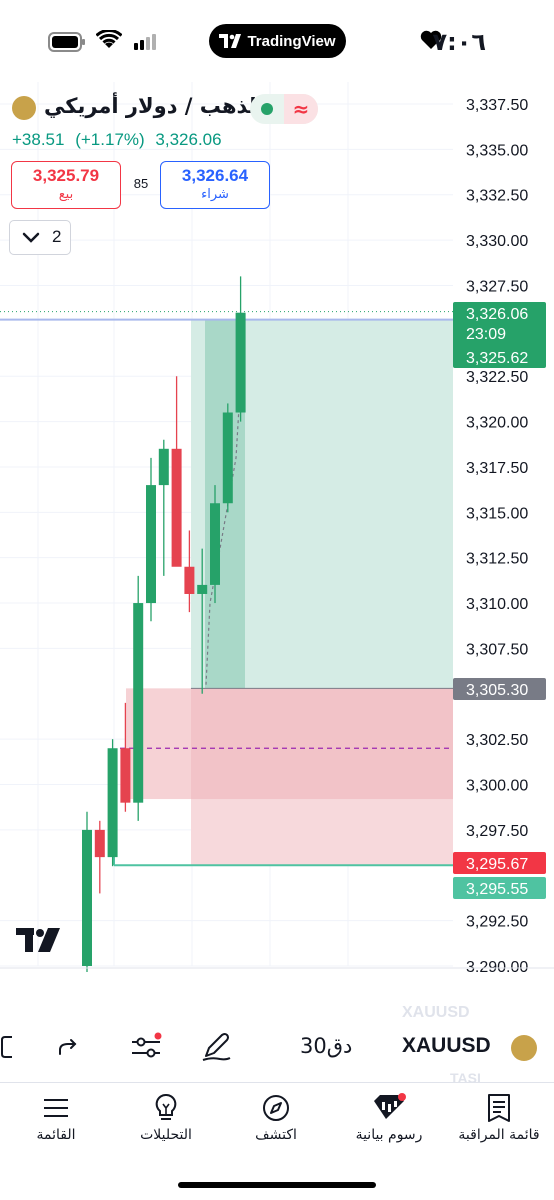 This screenshot has width=554, height=1200. Describe the element at coordinates (276, 1135) in the screenshot. I see `nav-label-explore: اكتشف` at that location.